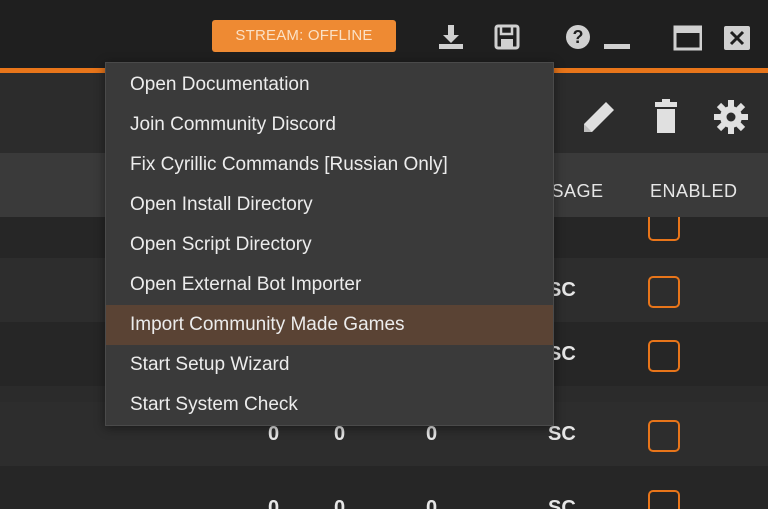 The image size is (768, 509). I want to click on close-icon, so click(737, 37).